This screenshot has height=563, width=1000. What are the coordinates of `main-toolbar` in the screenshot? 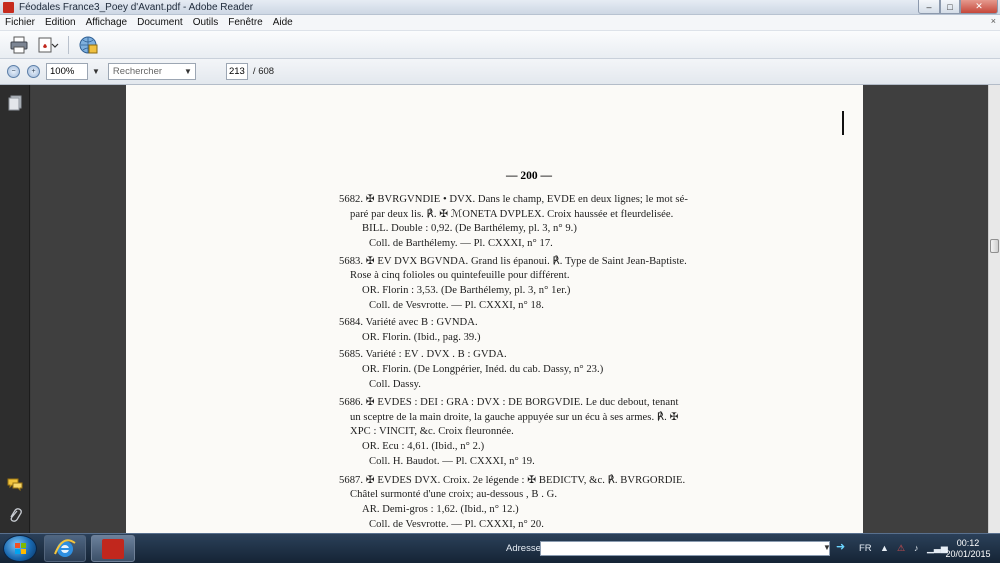 It's located at (500, 45).